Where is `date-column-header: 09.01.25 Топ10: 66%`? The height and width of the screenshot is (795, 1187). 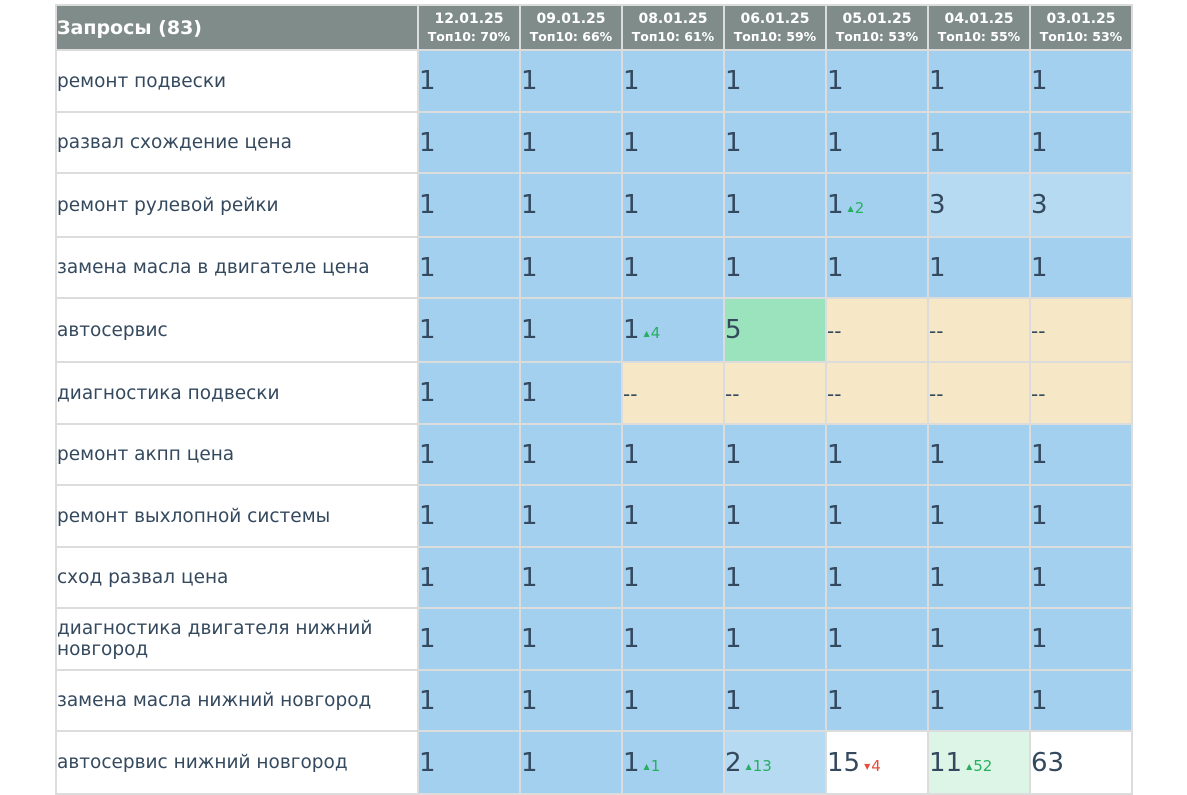
date-column-header: 09.01.25 Топ10: 66% is located at coordinates (571, 27).